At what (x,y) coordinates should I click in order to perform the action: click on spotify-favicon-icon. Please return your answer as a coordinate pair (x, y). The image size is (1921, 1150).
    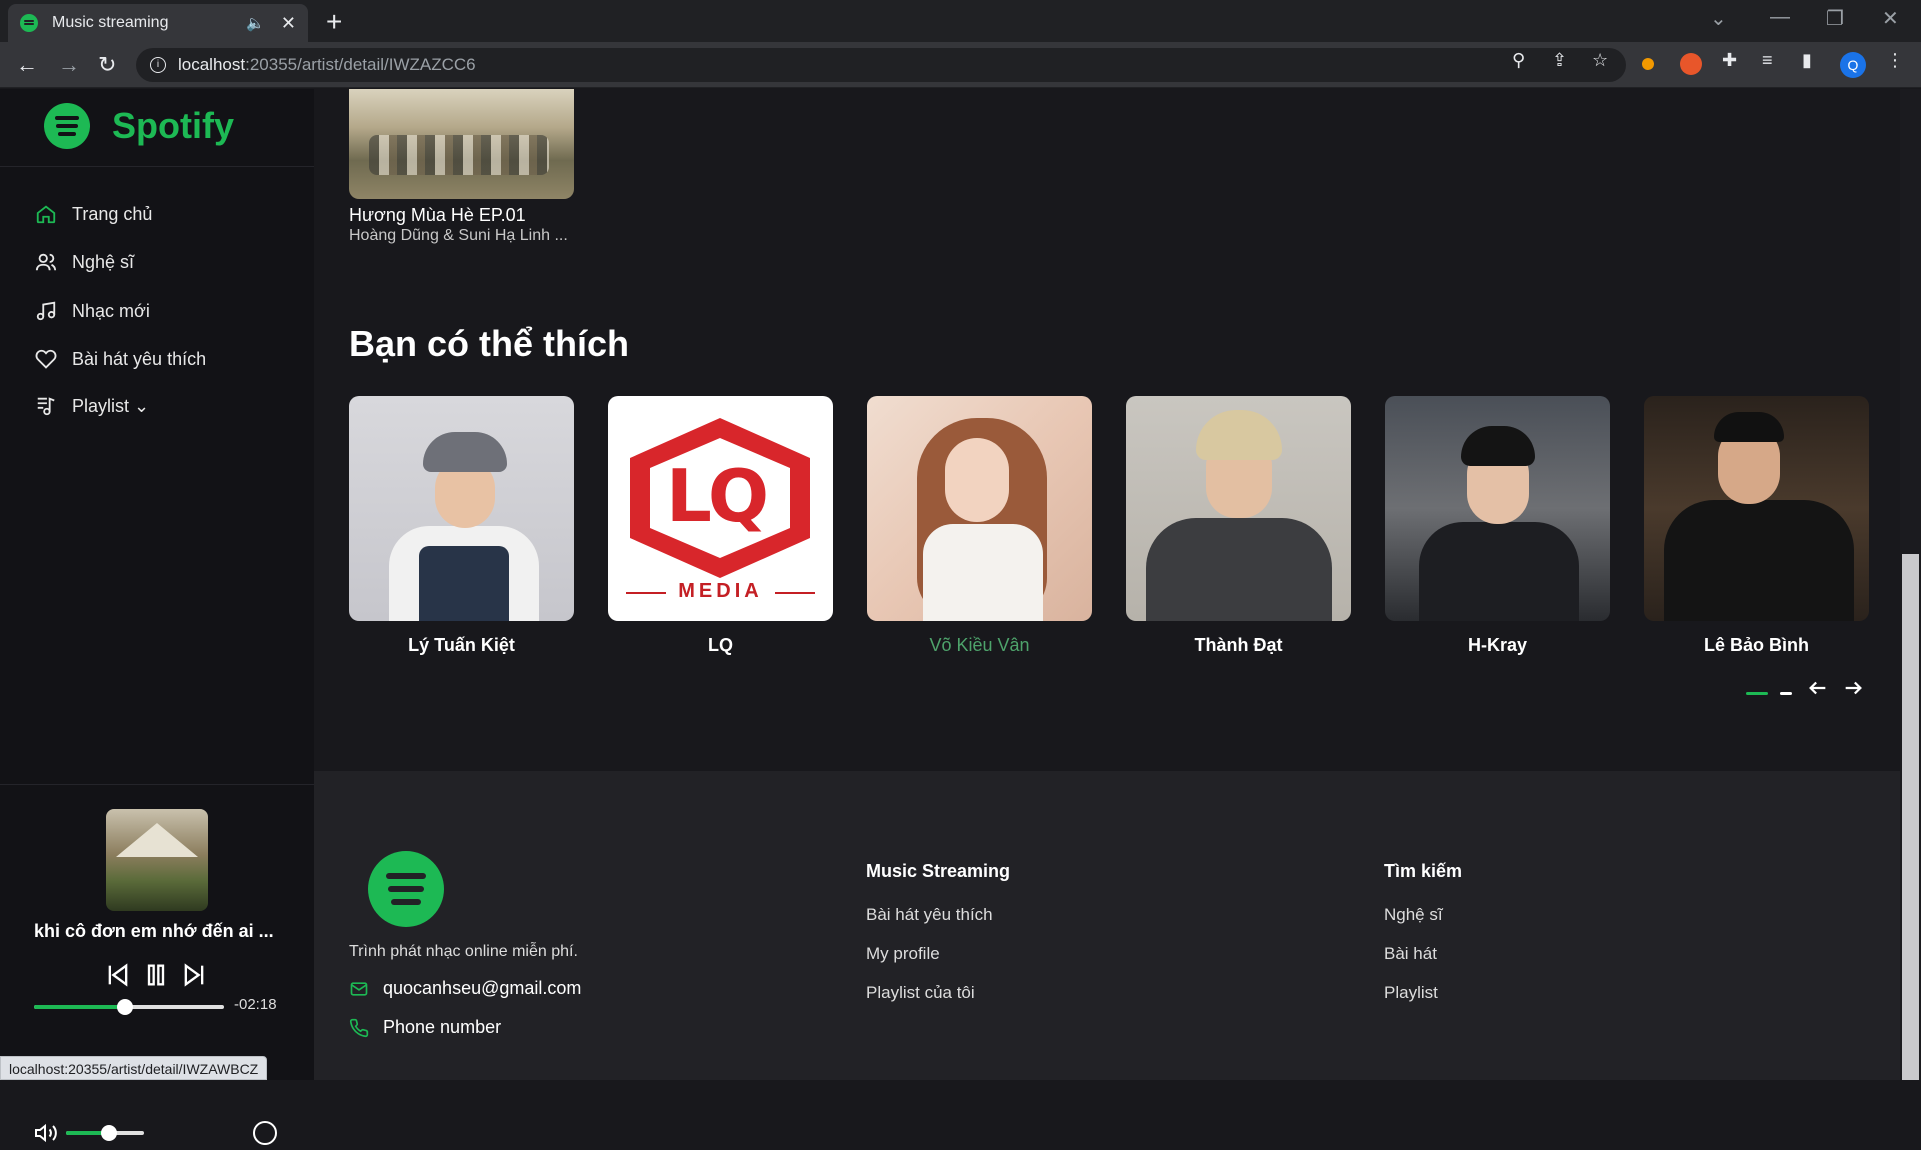
    Looking at the image, I should click on (29, 23).